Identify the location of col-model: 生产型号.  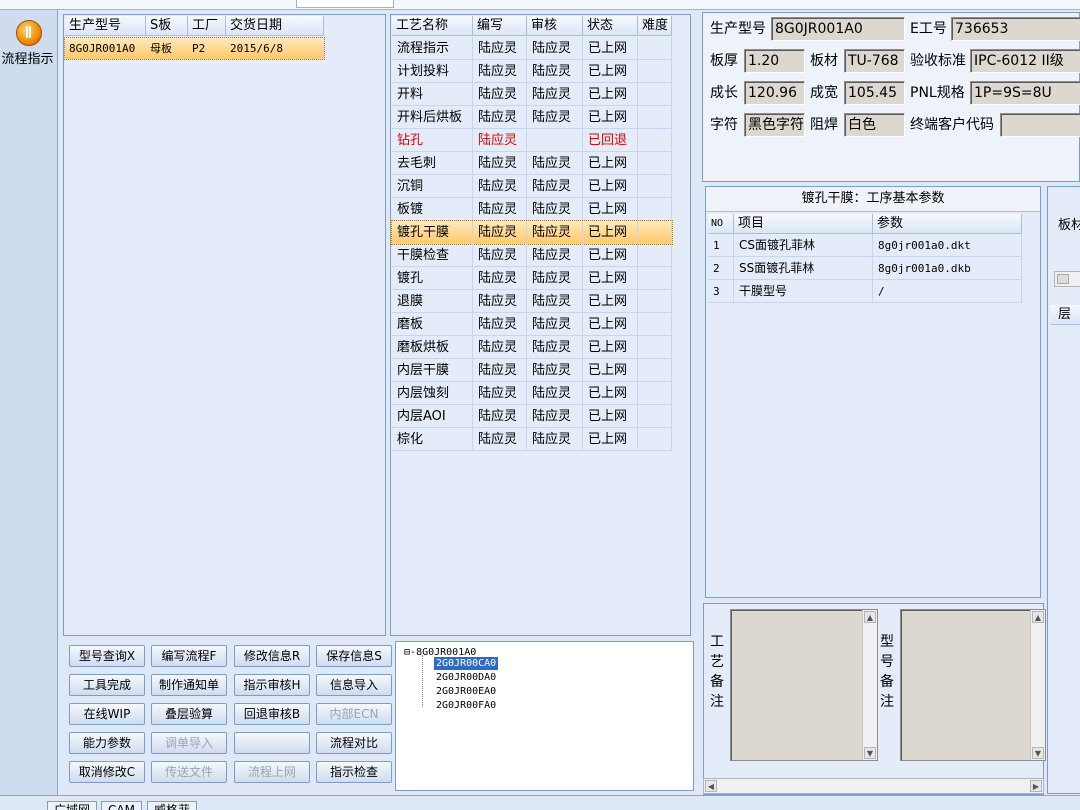
(105, 26).